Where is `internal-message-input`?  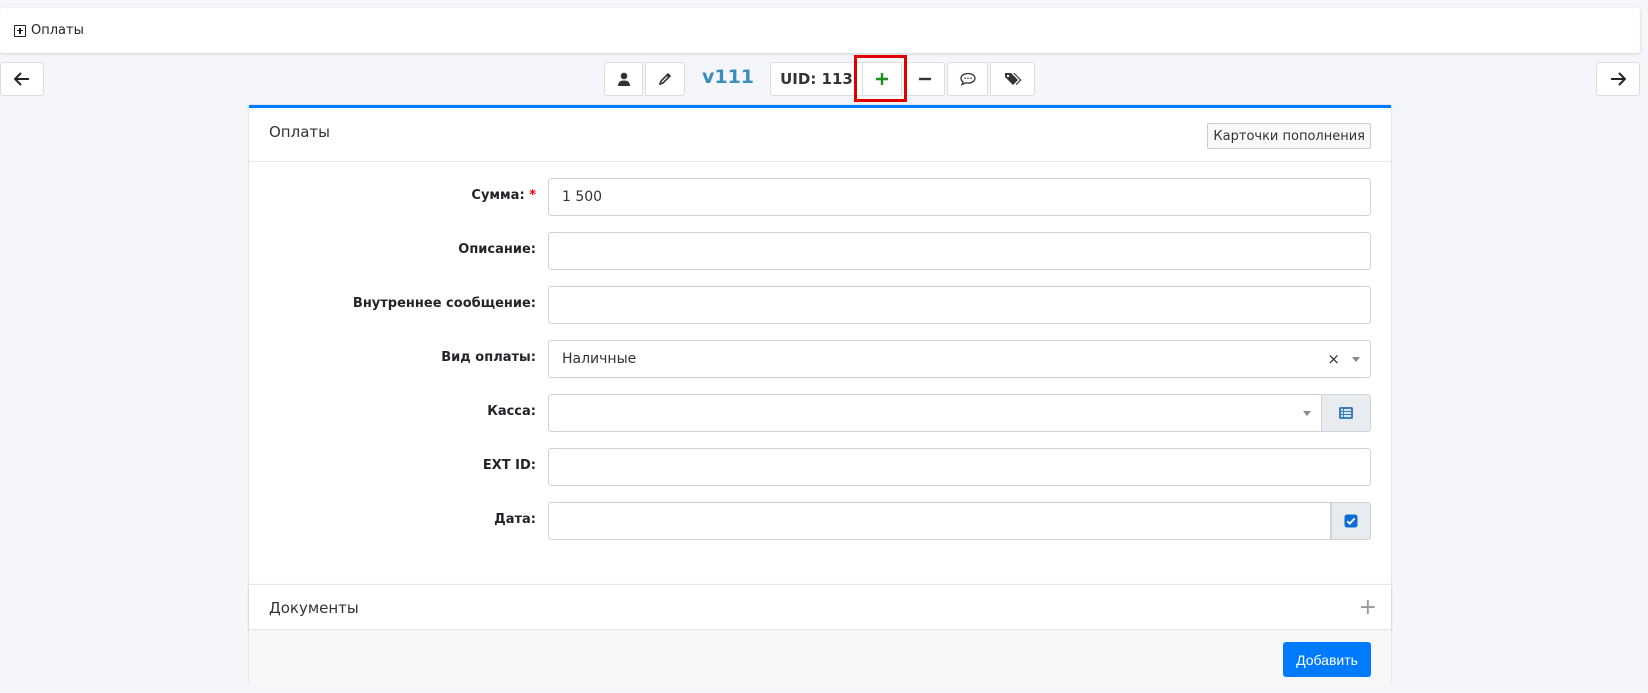 internal-message-input is located at coordinates (959, 305).